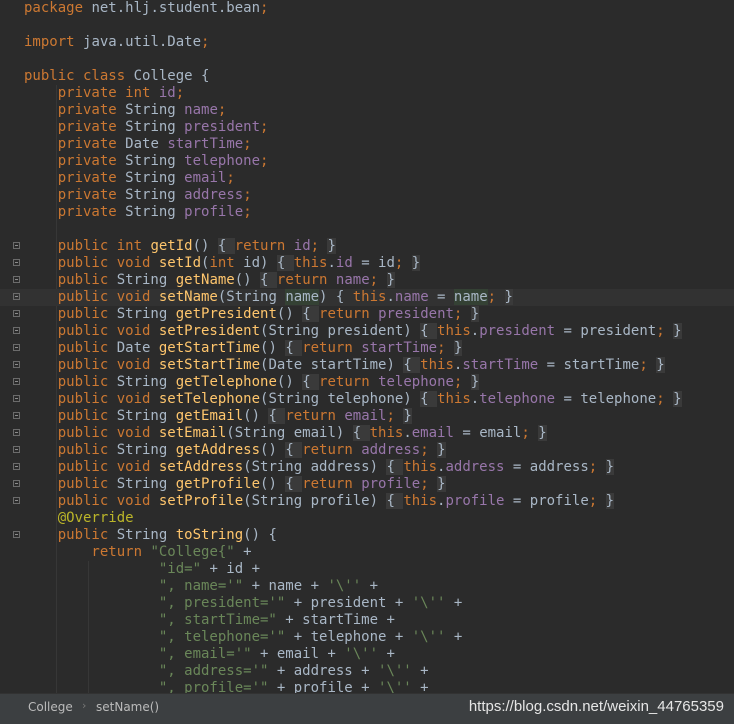 The image size is (734, 724). I want to click on code-token: (), so click(273, 450).